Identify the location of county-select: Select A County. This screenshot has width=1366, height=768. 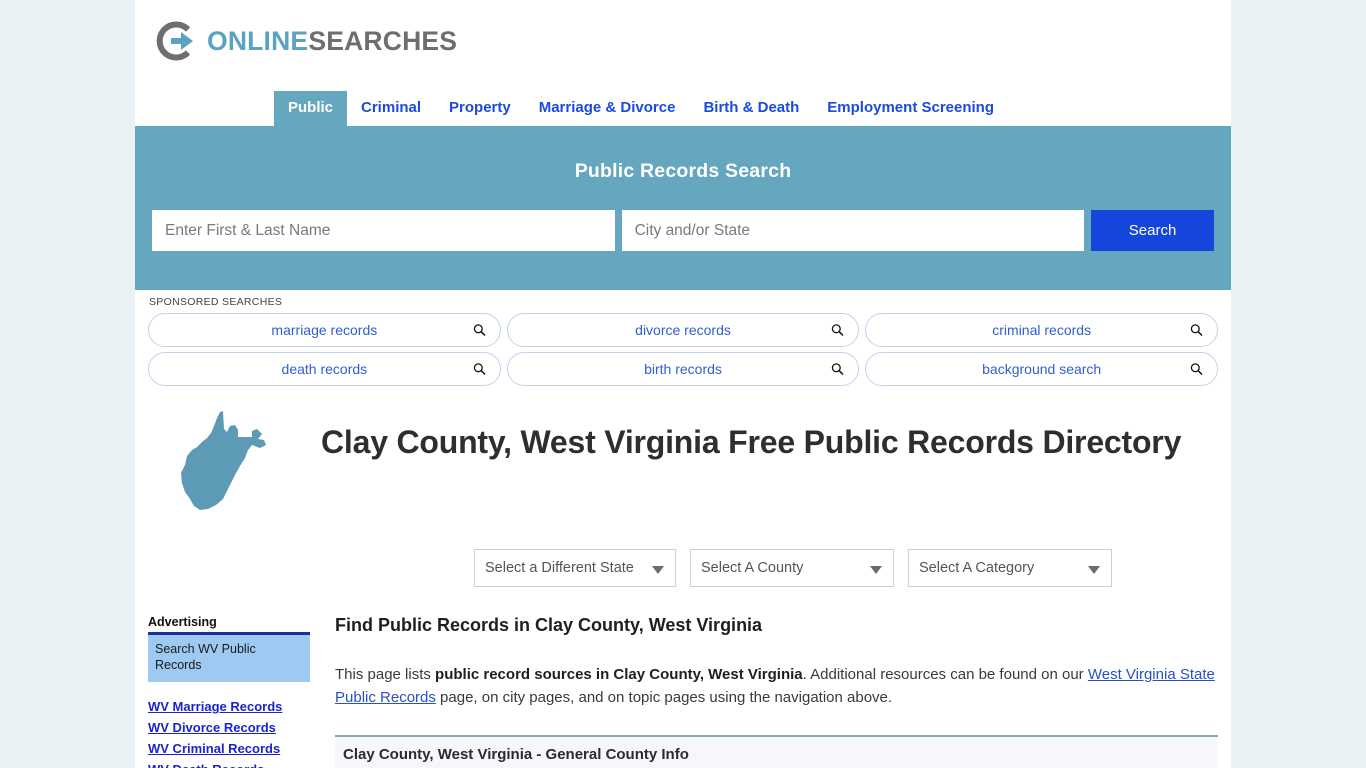
(792, 568).